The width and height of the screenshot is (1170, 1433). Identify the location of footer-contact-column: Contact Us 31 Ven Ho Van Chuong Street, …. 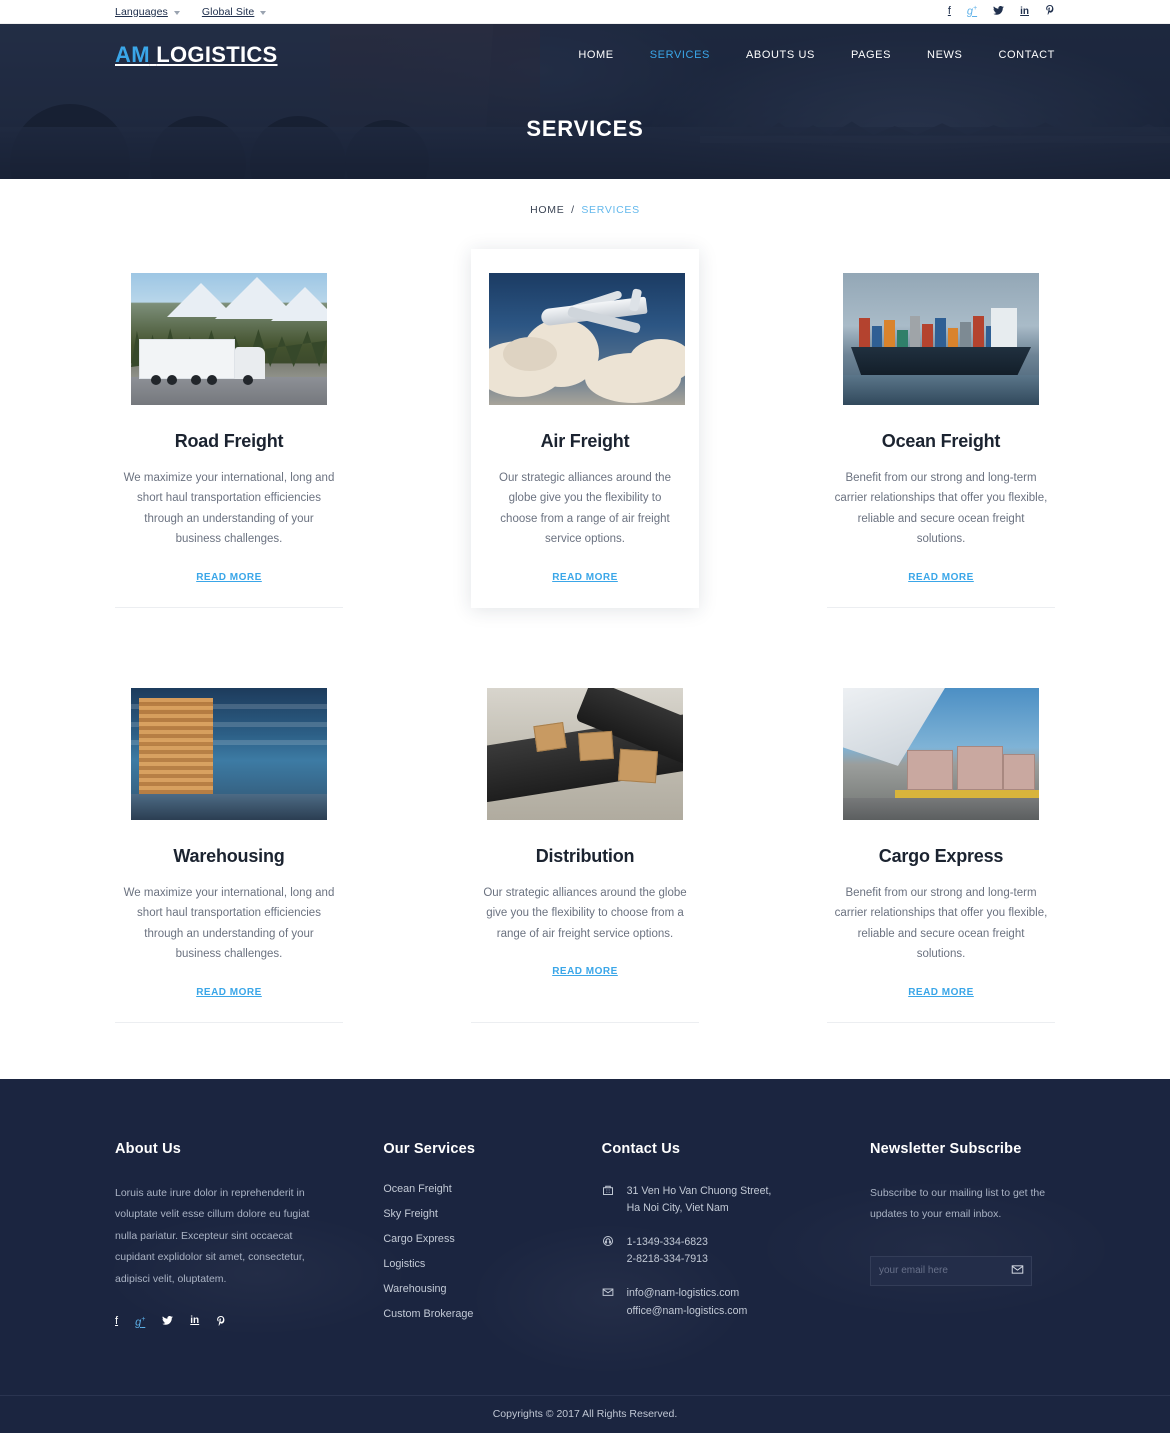
(702, 1239).